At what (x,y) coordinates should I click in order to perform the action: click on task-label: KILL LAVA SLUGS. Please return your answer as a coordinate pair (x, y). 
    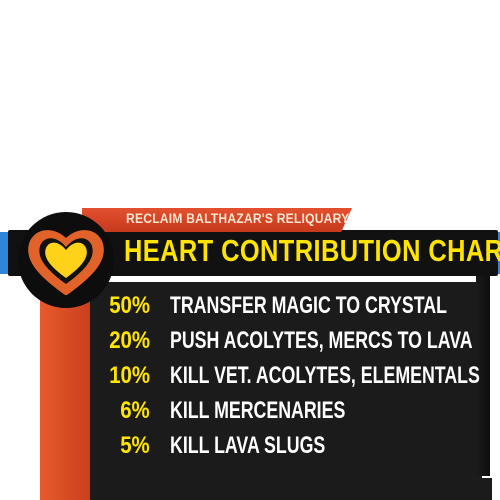
    Looking at the image, I should click on (248, 445).